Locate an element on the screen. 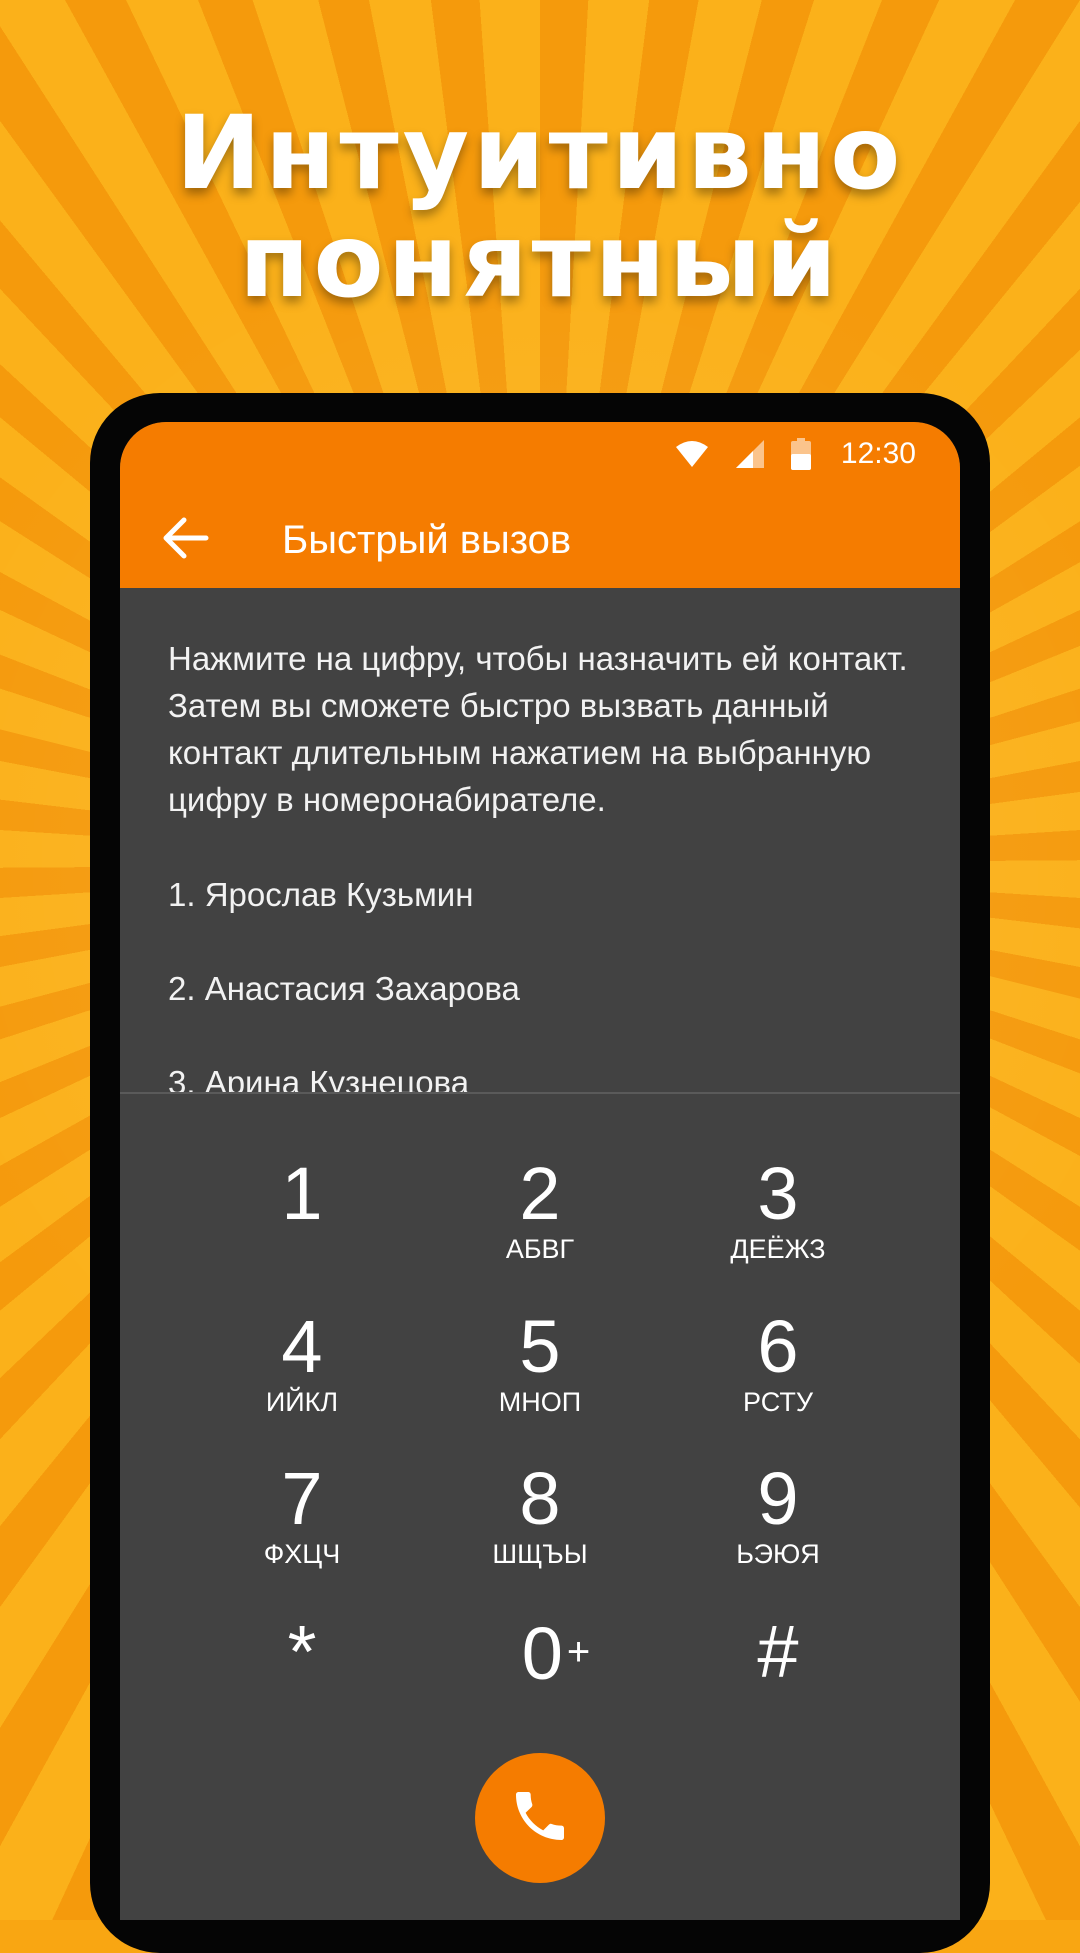 The image size is (1080, 1953). dialpad-key-3: 3 ДЕЁЖЗ is located at coordinates (778, 1224).